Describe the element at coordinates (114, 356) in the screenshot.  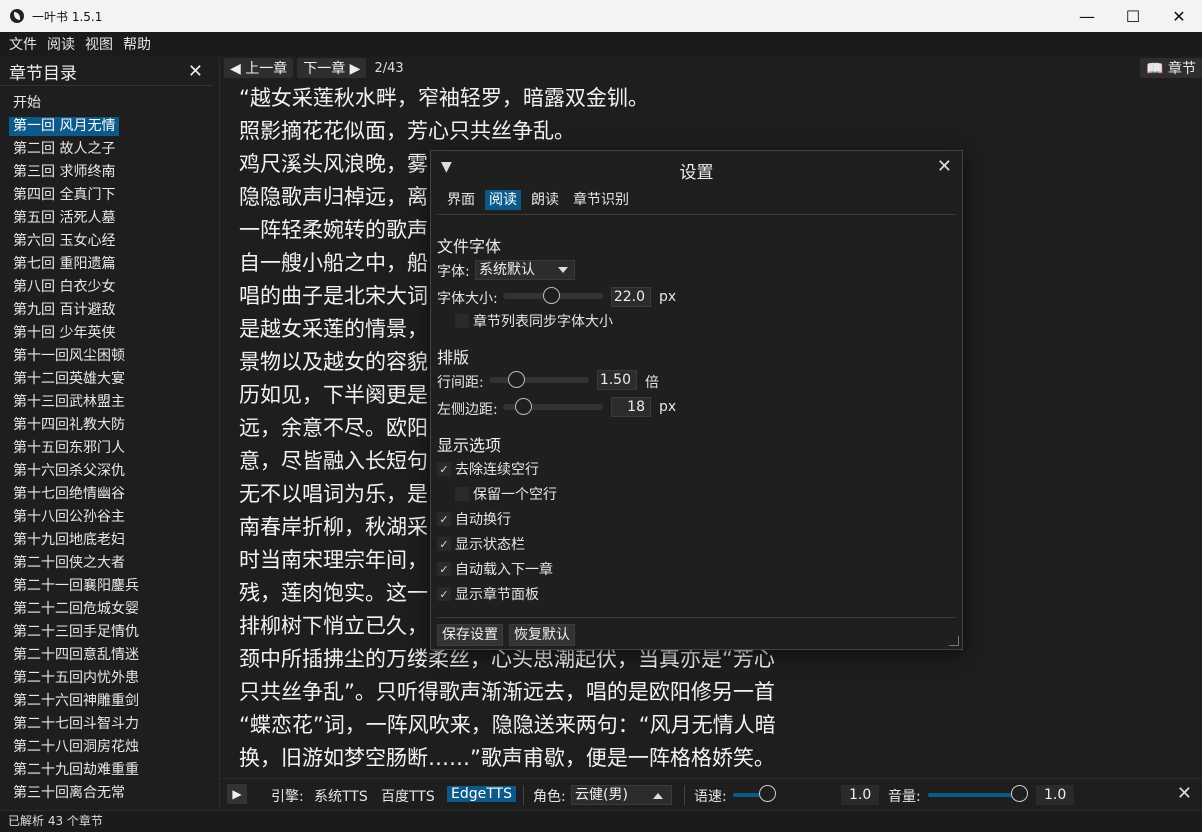
I see `chapter-item: 第十一回风尘困顿` at that location.